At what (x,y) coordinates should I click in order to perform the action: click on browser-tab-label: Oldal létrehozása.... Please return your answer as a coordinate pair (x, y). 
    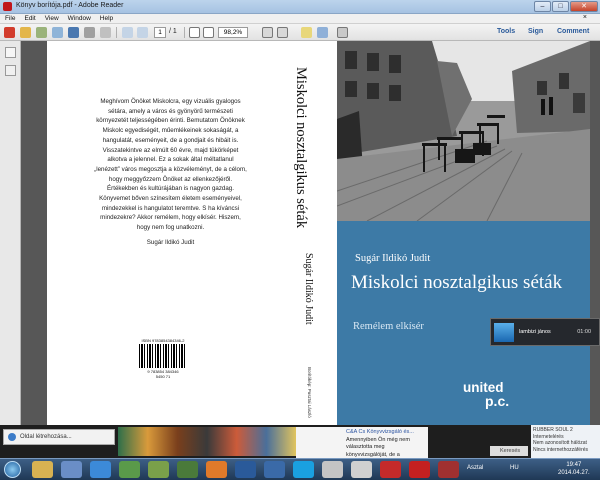
    Looking at the image, I should click on (46, 437).